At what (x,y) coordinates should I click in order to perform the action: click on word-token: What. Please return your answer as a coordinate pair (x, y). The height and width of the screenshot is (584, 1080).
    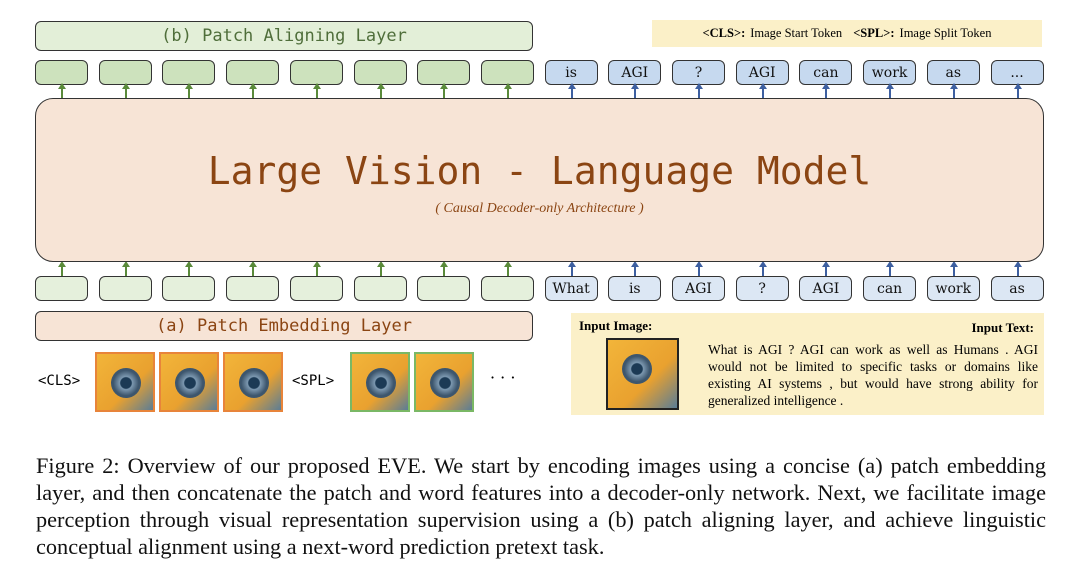
    Looking at the image, I should click on (571, 288).